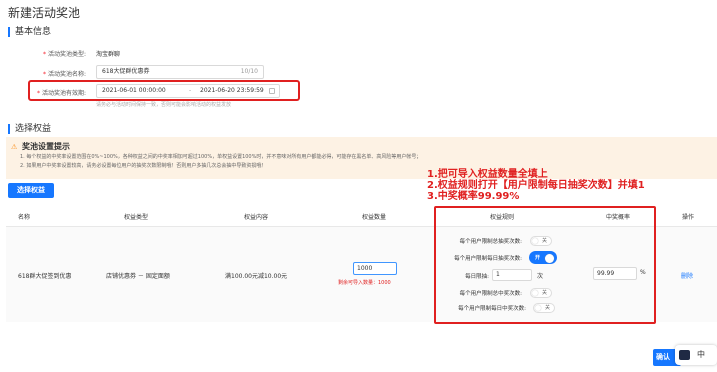  Describe the element at coordinates (374, 217) in the screenshot. I see `column-header-quantity: 权益数量` at that location.